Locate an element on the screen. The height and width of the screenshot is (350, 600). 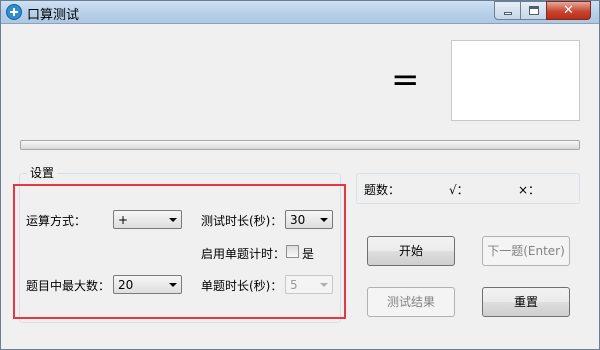
duration-select: 30 is located at coordinates (309, 219).